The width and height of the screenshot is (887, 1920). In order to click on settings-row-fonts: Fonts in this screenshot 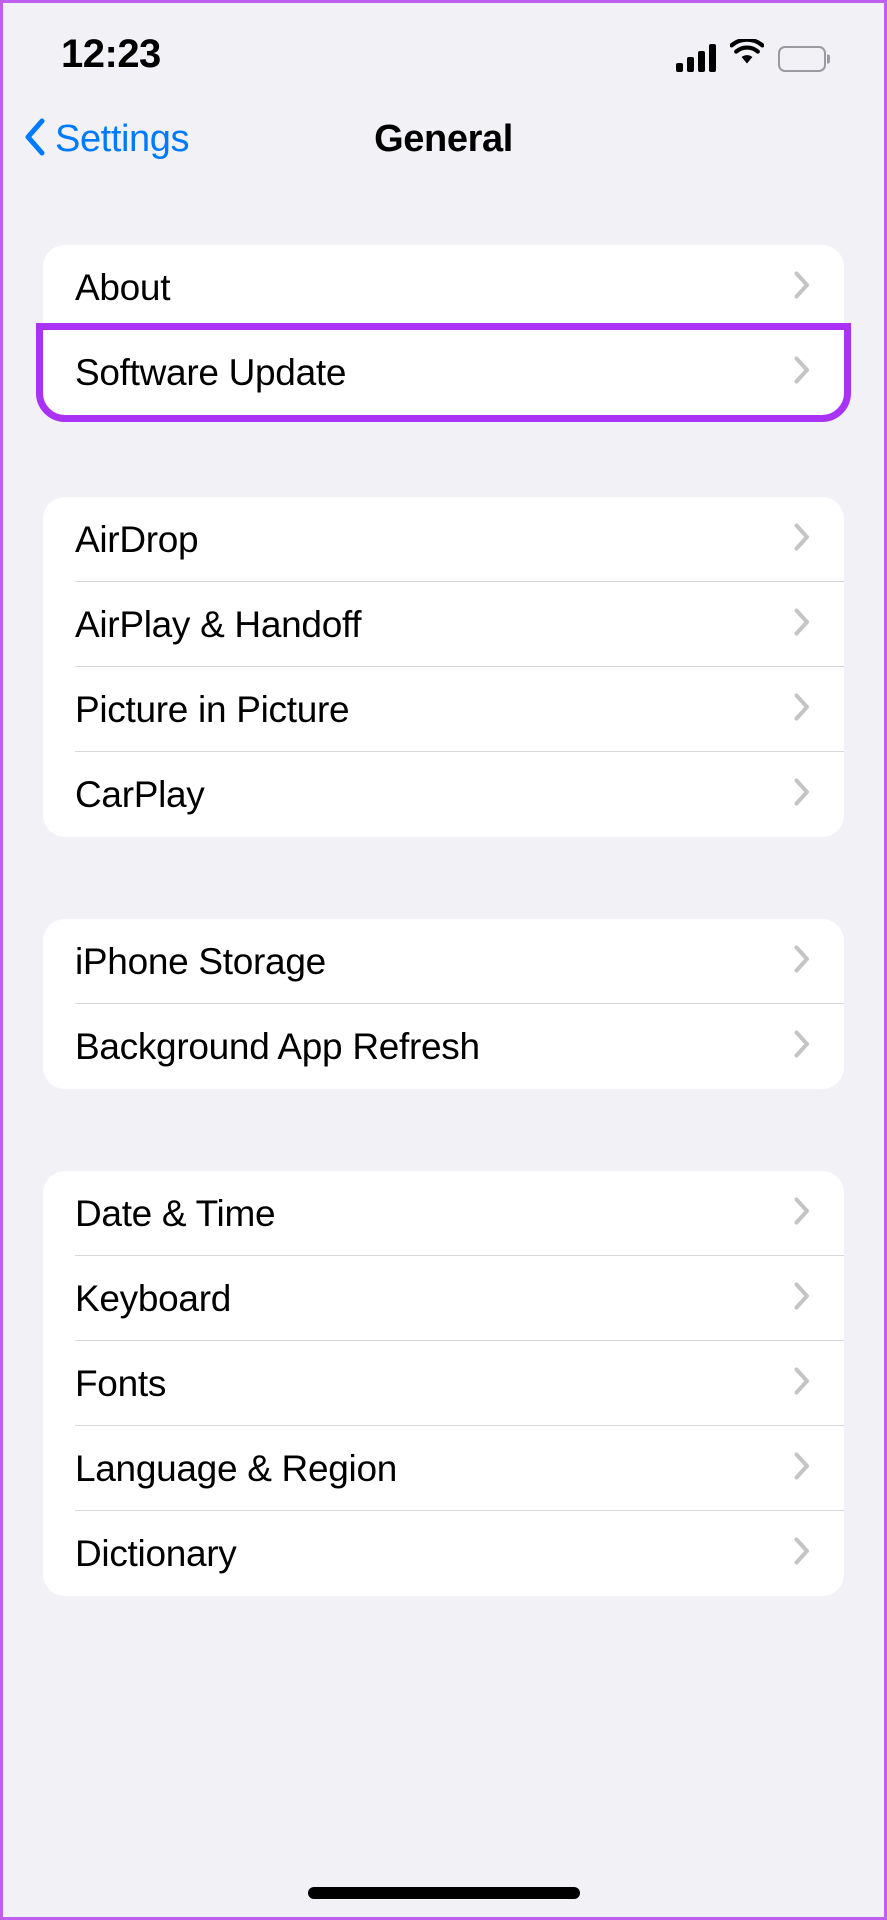, I will do `click(443, 1383)`.